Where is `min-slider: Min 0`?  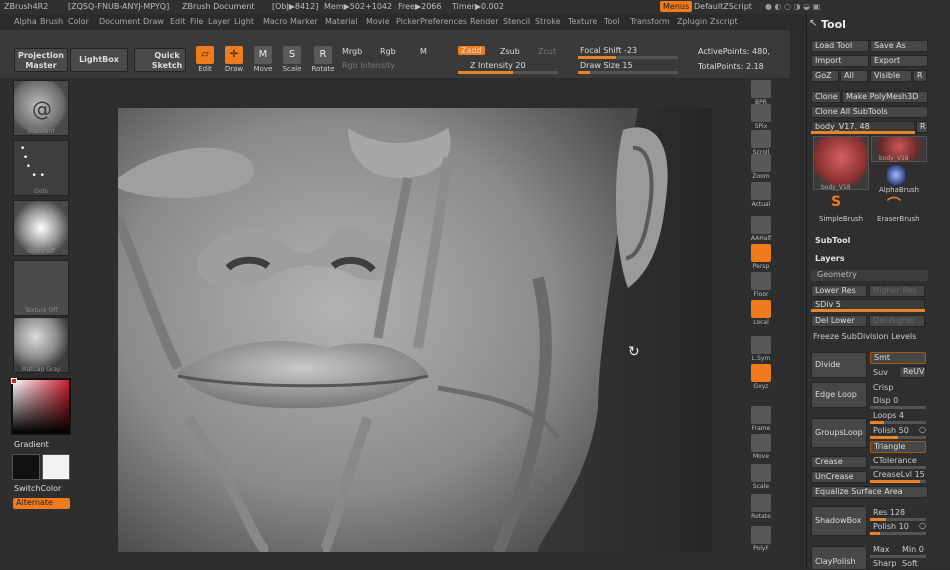 min-slider: Min 0 is located at coordinates (913, 549).